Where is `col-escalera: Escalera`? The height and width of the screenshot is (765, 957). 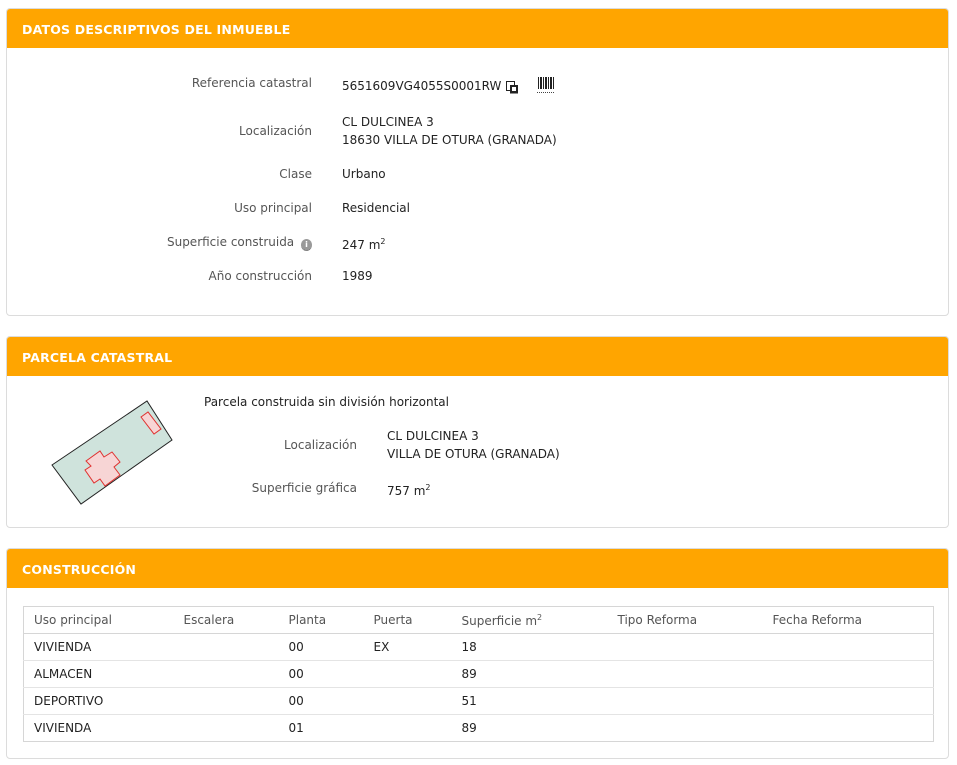
col-escalera: Escalera is located at coordinates (226, 620).